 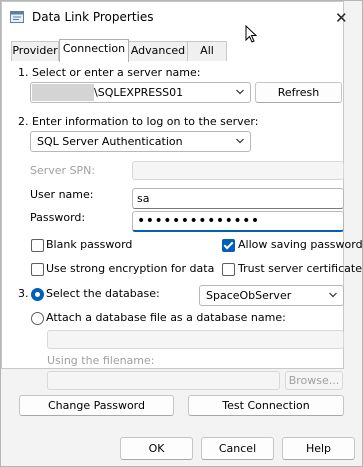 I want to click on tab-connection-label: Connection, so click(x=94, y=48).